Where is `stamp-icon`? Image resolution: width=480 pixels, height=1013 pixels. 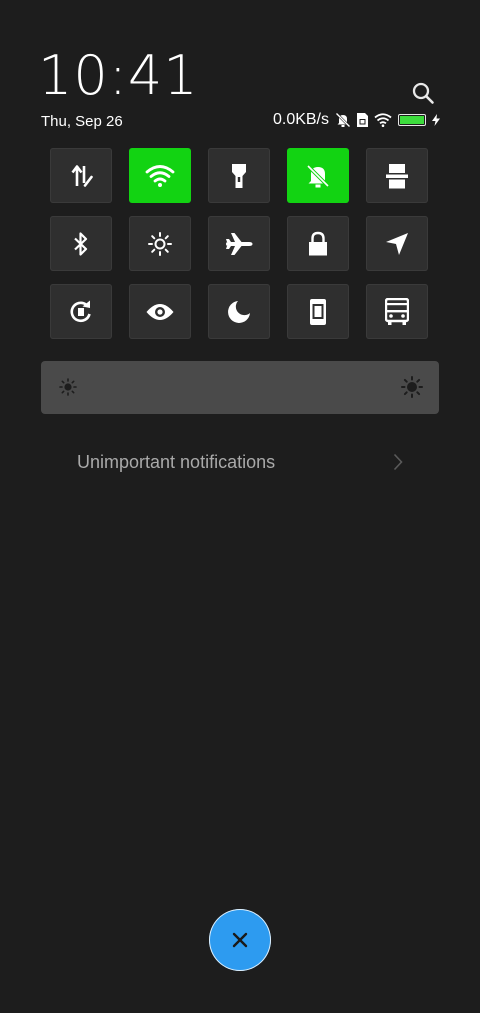
stamp-icon is located at coordinates (397, 175).